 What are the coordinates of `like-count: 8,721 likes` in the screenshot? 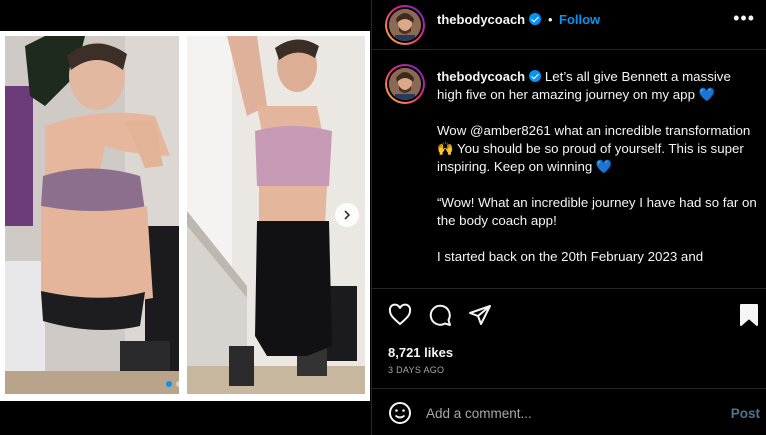 It's located at (420, 352).